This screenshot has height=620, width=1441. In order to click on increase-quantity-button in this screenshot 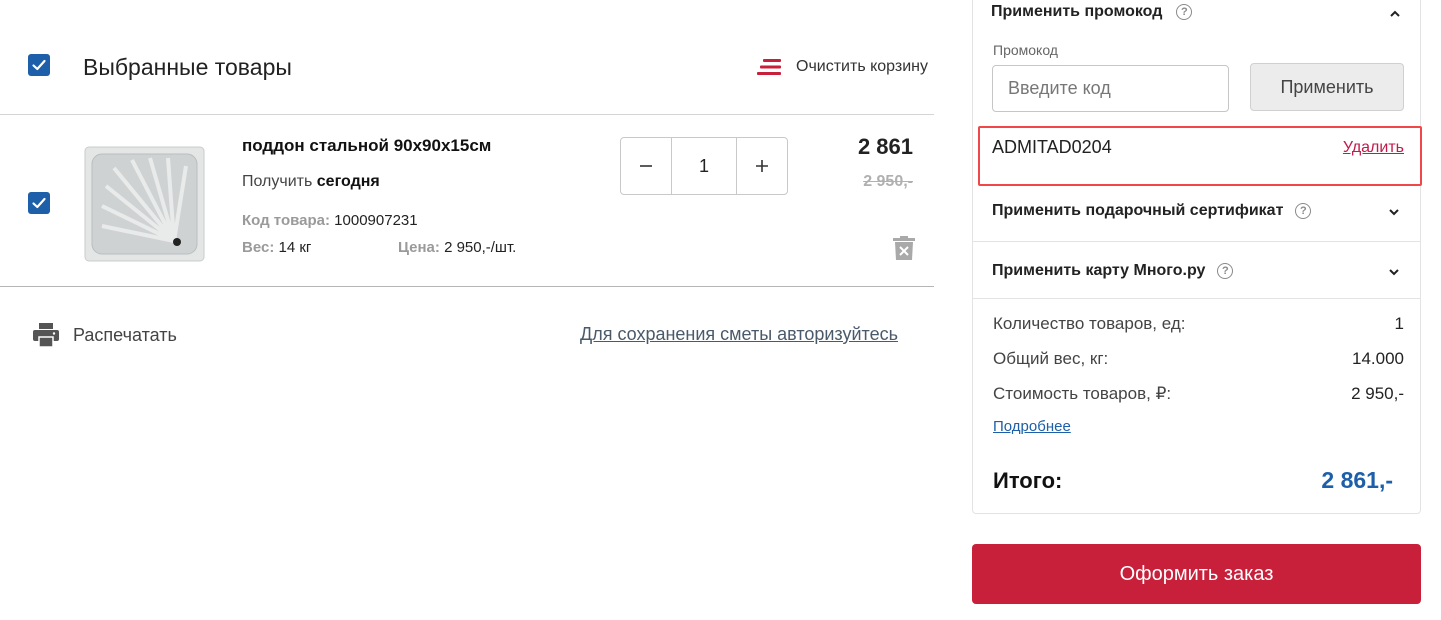, I will do `click(762, 166)`.